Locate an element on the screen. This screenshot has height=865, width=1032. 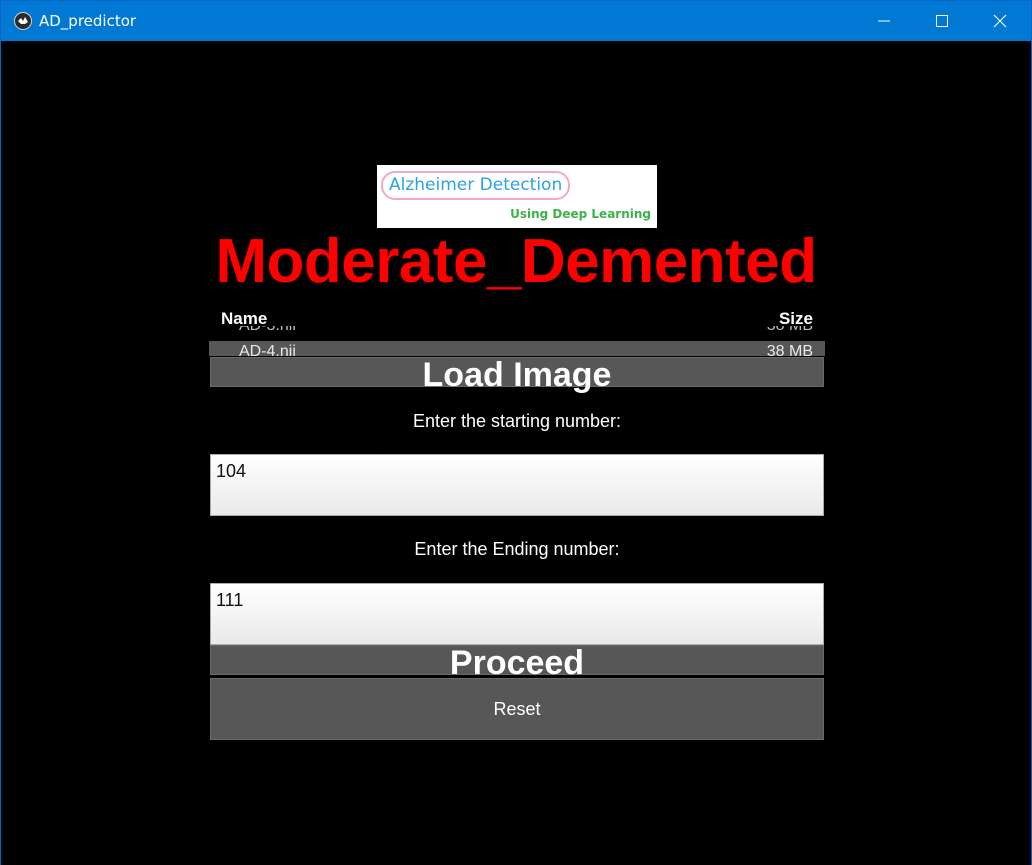
close-button is located at coordinates (1000, 21).